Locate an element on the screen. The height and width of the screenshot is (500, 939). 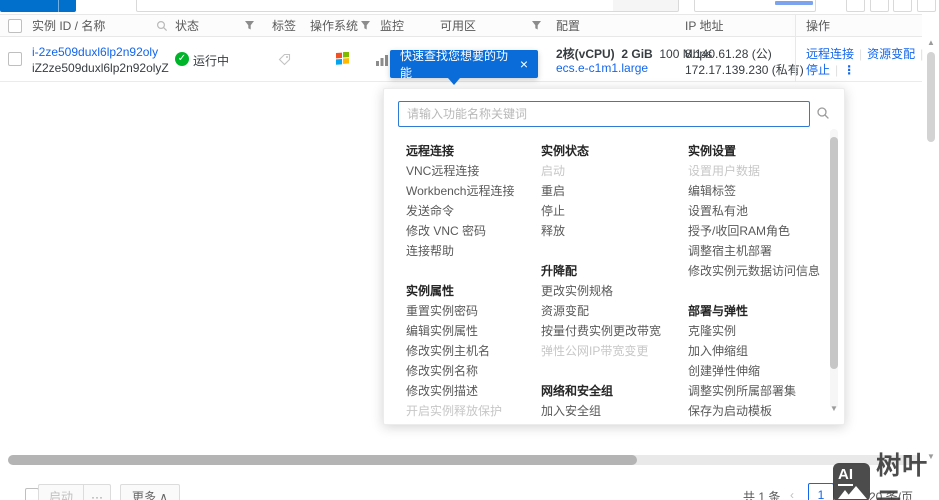
monitor-chart-icon is located at coordinates (383, 60).